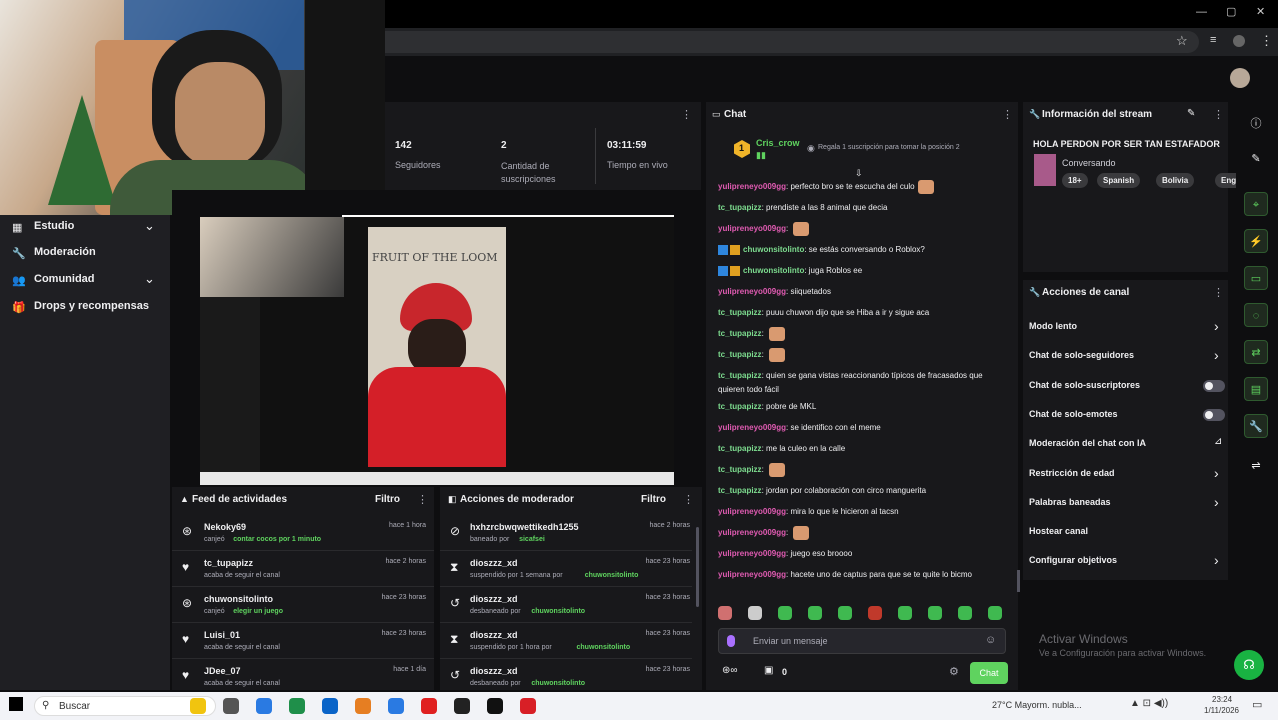  I want to click on emote-picker-icon: ☺, so click(990, 640).